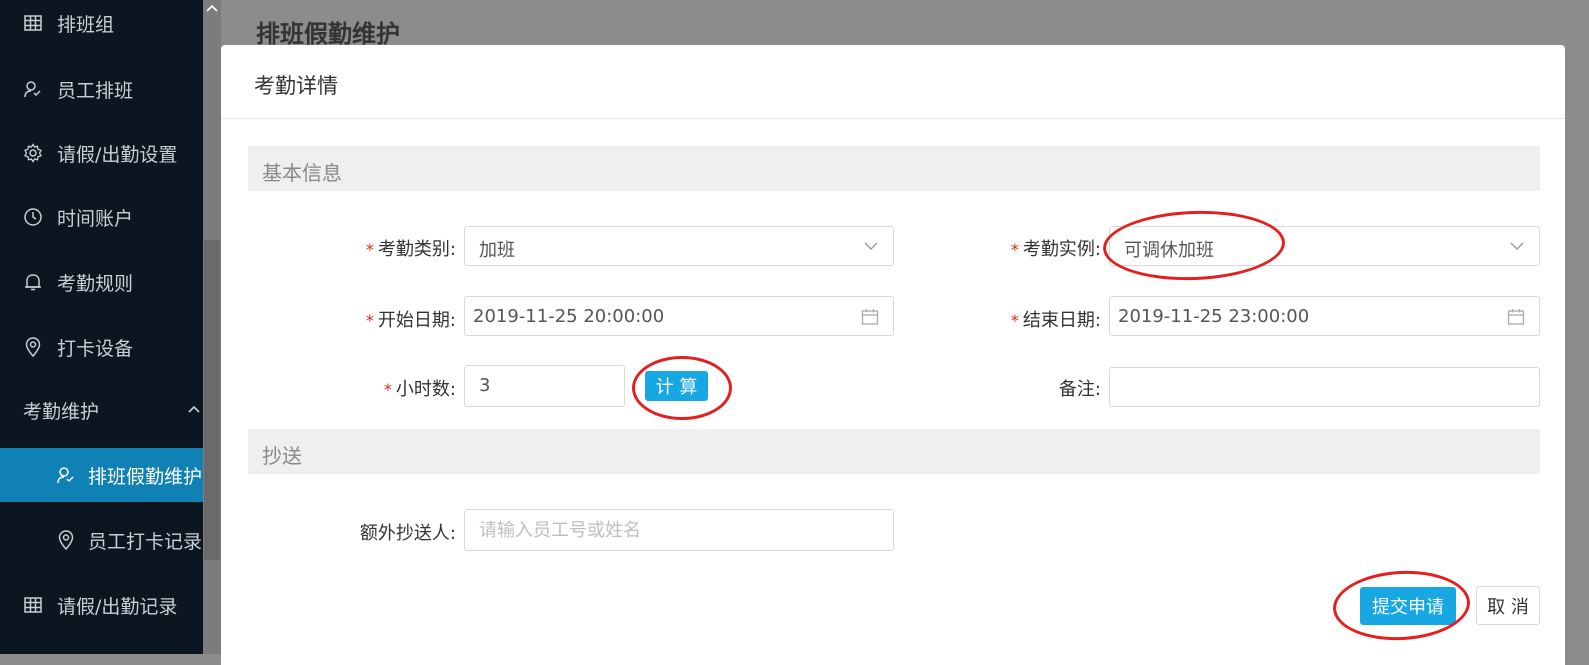 The image size is (1589, 665). I want to click on section-cc: 抄送, so click(894, 451).